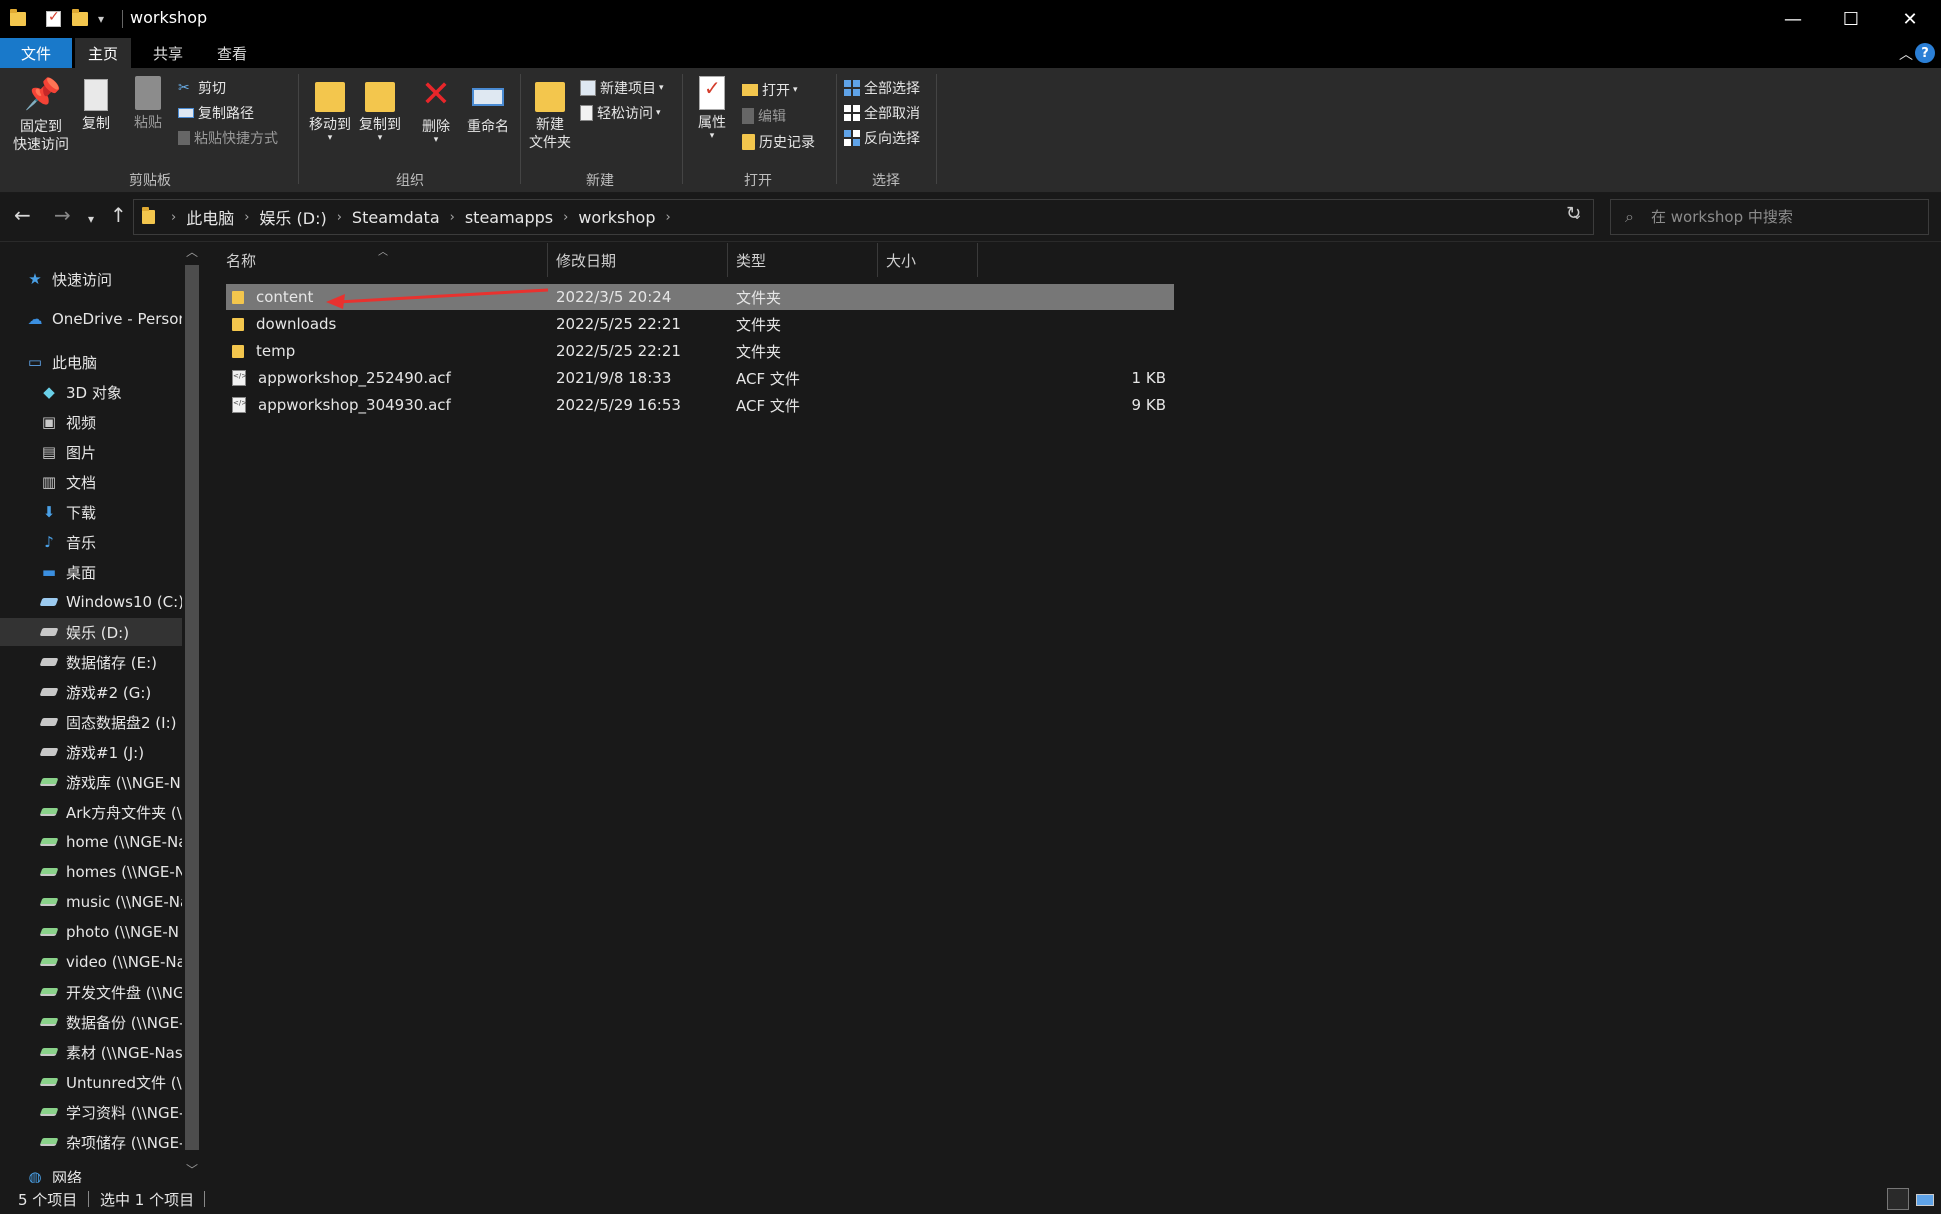 The image size is (1941, 1214). Describe the element at coordinates (232, 53) in the screenshot. I see `tab-view: 查看` at that location.